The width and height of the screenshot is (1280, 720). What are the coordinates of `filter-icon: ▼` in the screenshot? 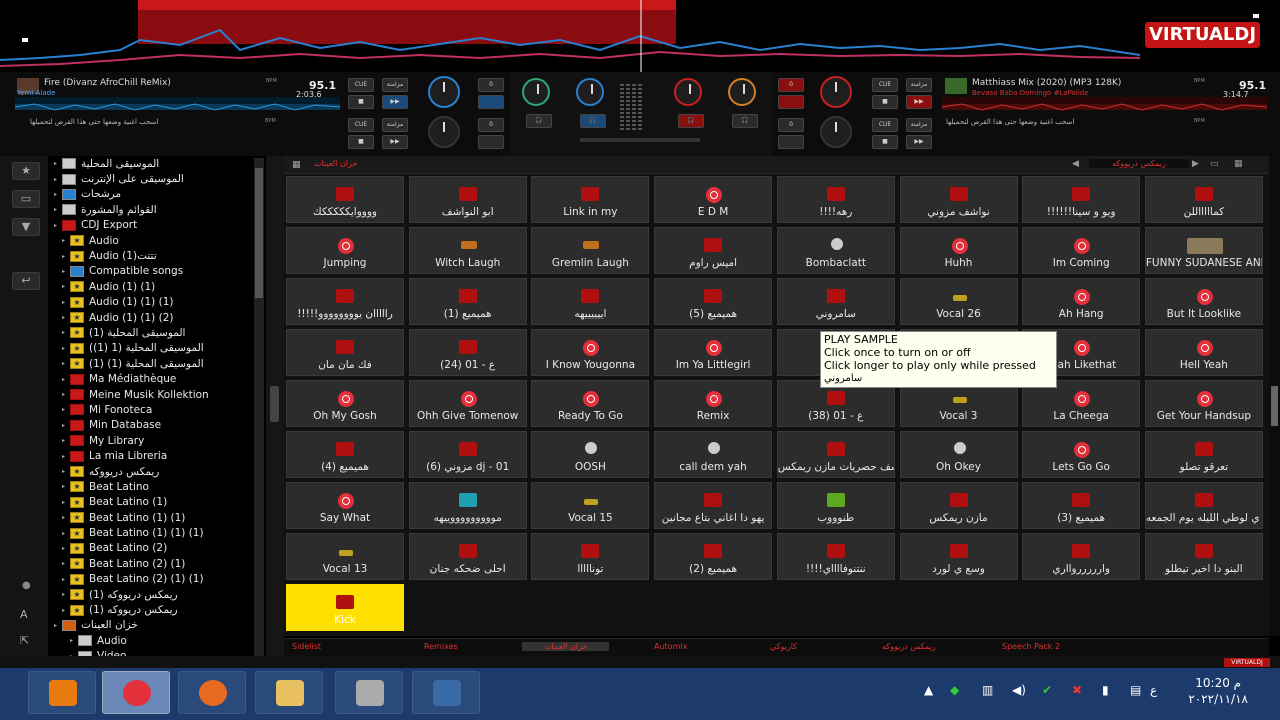 It's located at (26, 227).